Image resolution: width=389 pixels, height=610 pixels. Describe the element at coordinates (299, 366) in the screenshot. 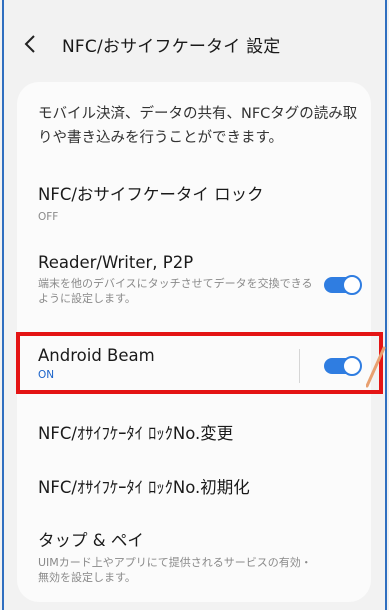

I see `toggle-divider` at that location.